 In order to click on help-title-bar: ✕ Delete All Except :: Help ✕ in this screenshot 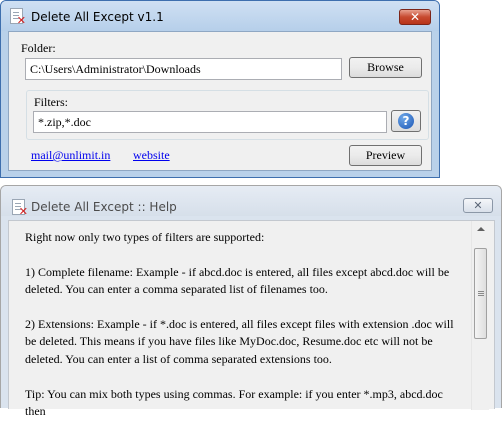, I will do `click(251, 201)`.